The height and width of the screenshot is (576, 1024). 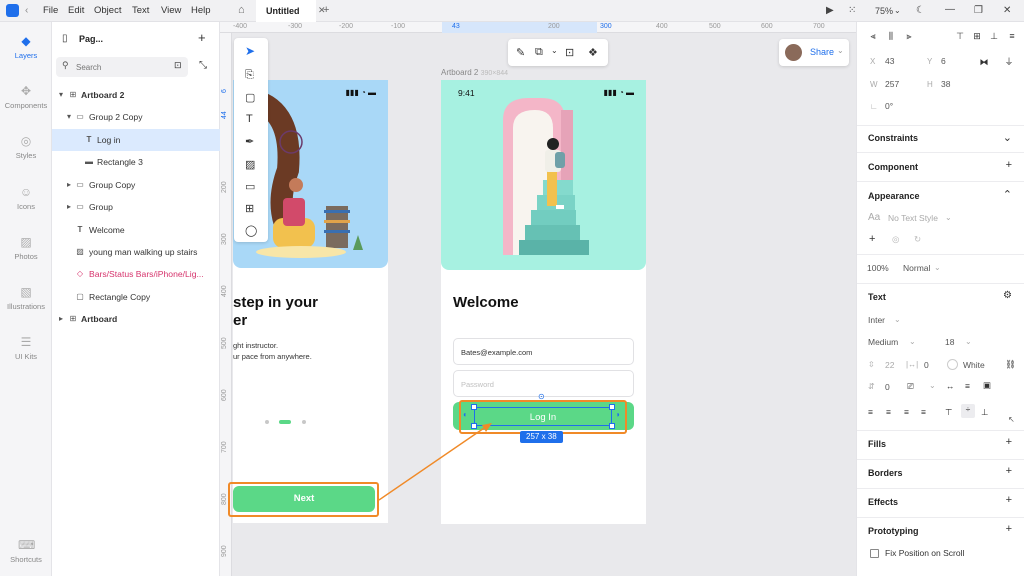 What do you see at coordinates (1009, 62) in the screenshot?
I see `flip-vertical-icon: ⏚` at bounding box center [1009, 62].